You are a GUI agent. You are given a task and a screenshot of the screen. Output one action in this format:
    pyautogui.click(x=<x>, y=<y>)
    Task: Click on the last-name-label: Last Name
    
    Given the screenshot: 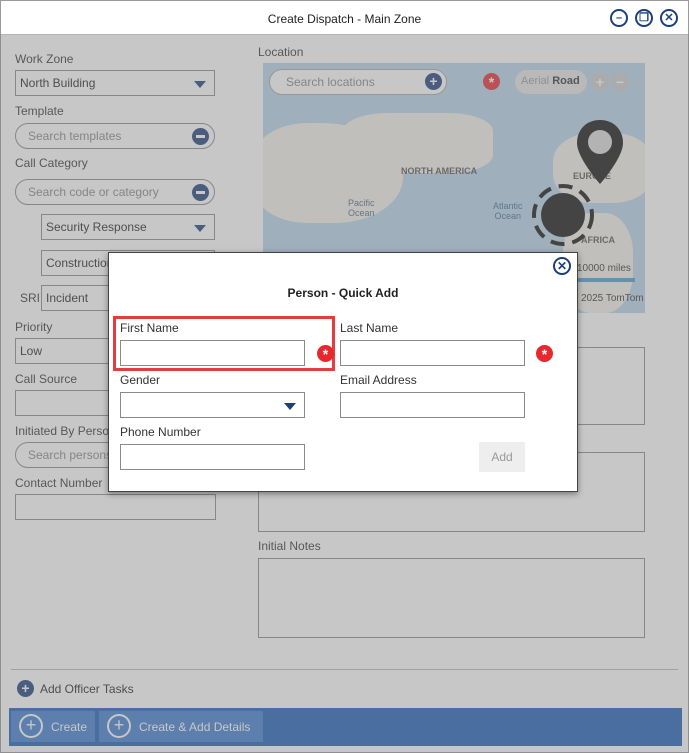 What is the action you would take?
    pyautogui.click(x=369, y=328)
    